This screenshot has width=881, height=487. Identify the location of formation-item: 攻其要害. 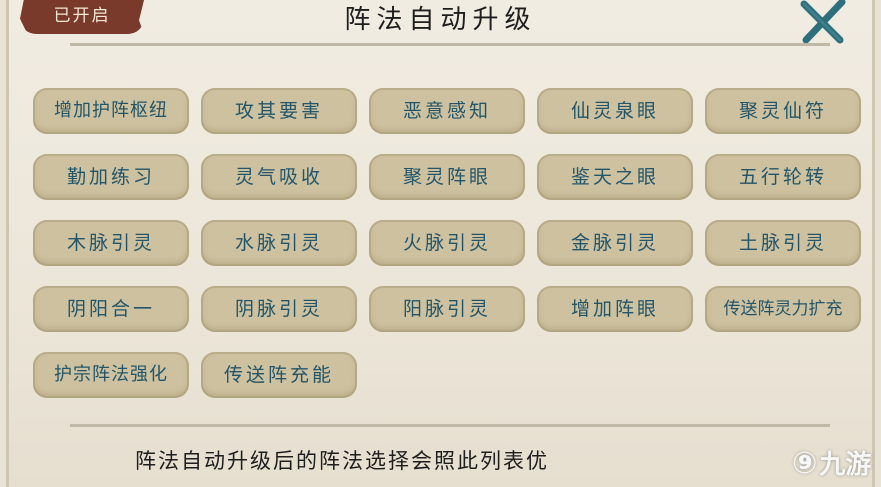
(279, 111).